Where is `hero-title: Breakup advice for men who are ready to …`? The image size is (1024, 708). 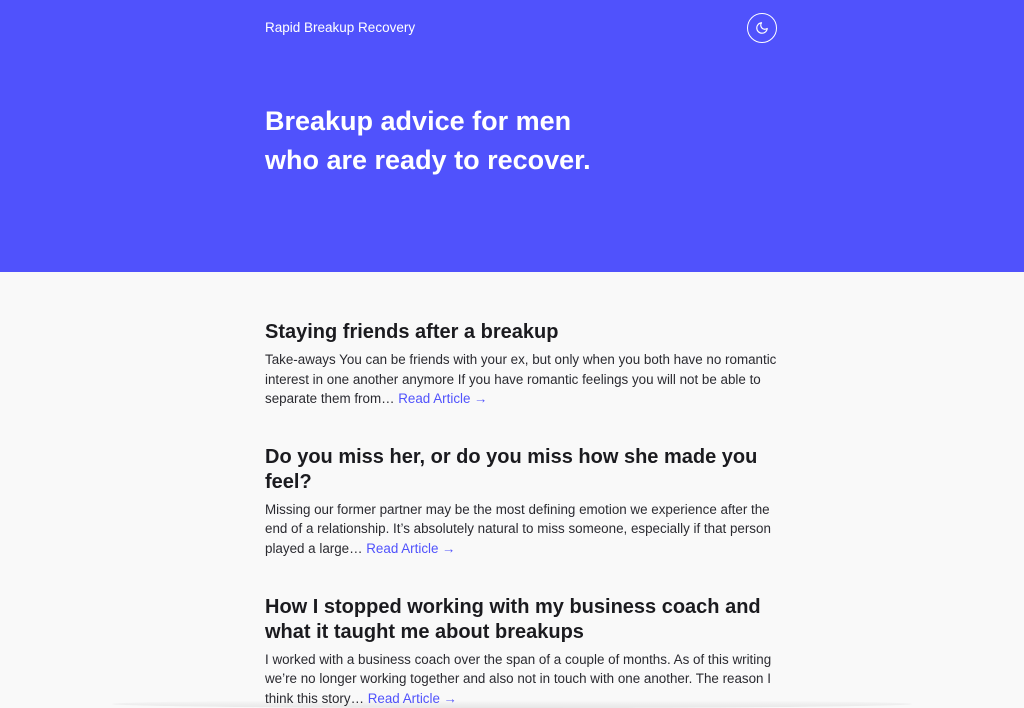
hero-title: Breakup advice for men who are ready to … is located at coordinates (428, 140).